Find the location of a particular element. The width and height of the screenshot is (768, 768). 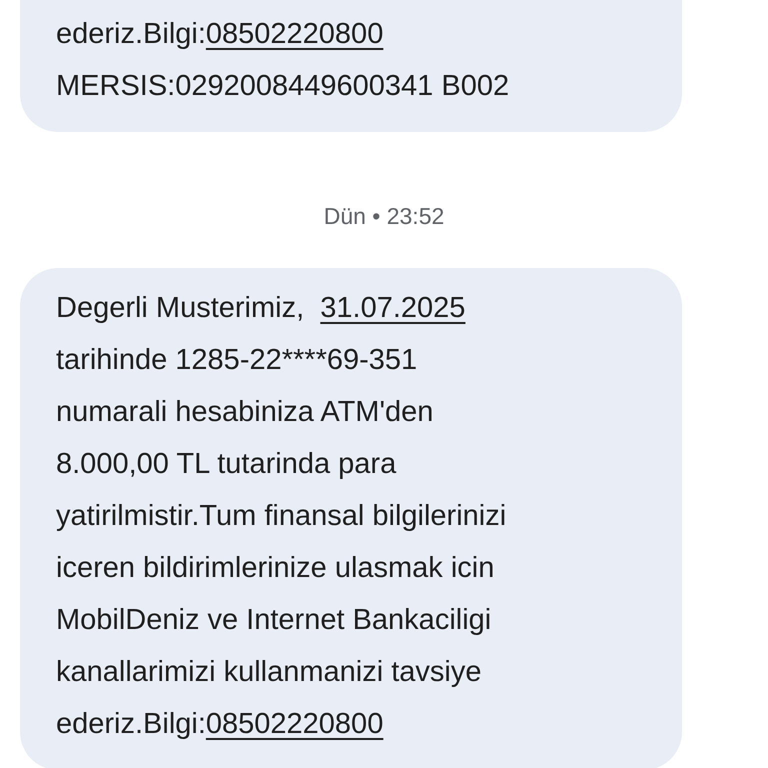

message-line: iceren bildirimlerinize ulasmak icin is located at coordinates (276, 568).